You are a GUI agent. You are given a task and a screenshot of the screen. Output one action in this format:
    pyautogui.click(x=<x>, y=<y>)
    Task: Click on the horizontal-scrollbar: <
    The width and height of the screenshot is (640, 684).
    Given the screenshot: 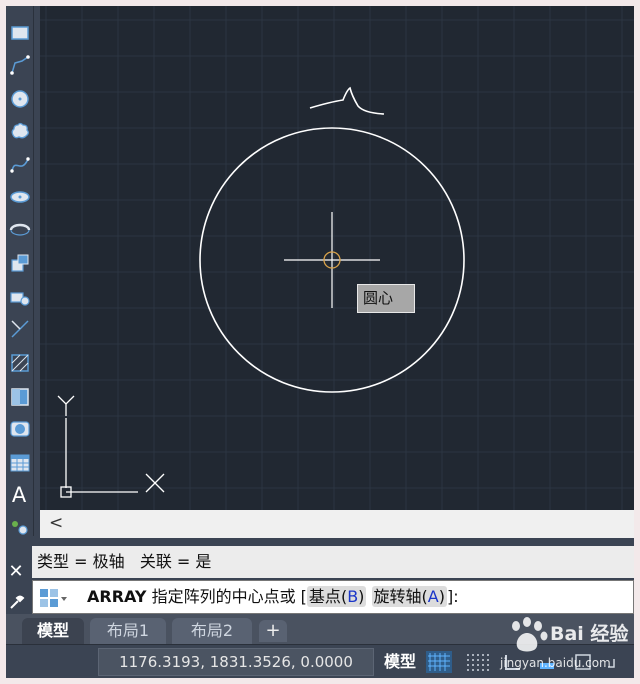 What is the action you would take?
    pyautogui.click(x=337, y=524)
    